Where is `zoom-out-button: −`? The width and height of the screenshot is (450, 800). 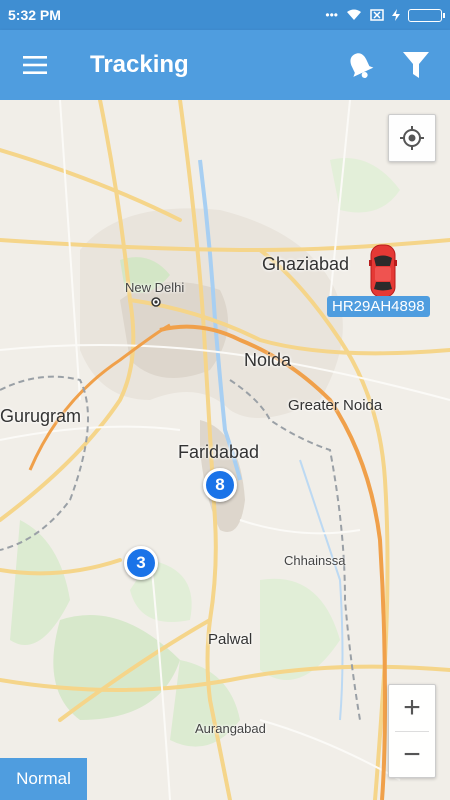
zoom-out-button: − is located at coordinates (412, 755).